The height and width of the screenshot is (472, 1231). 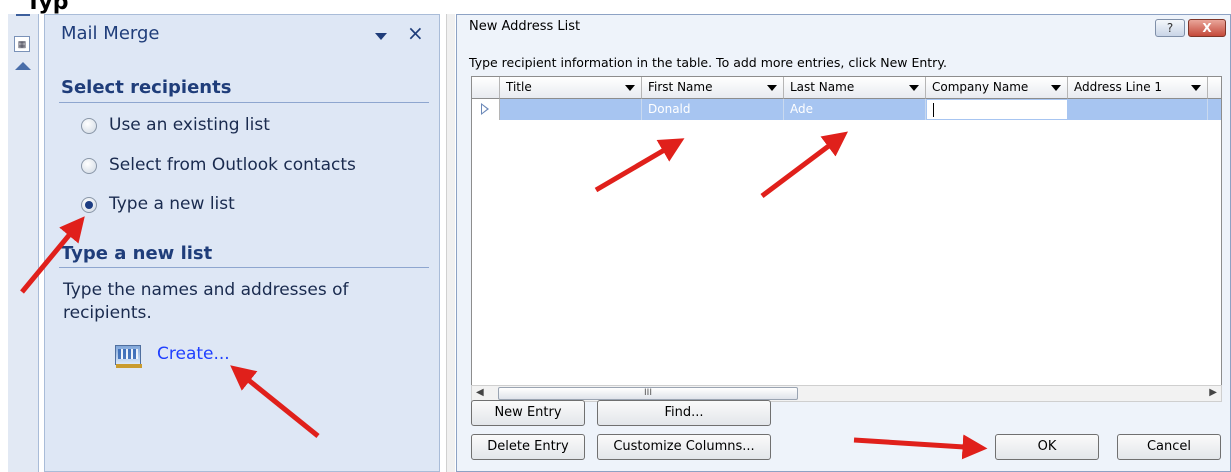 I want to click on column-header-address-line-1: Address Line 1, so click(x=1138, y=88).